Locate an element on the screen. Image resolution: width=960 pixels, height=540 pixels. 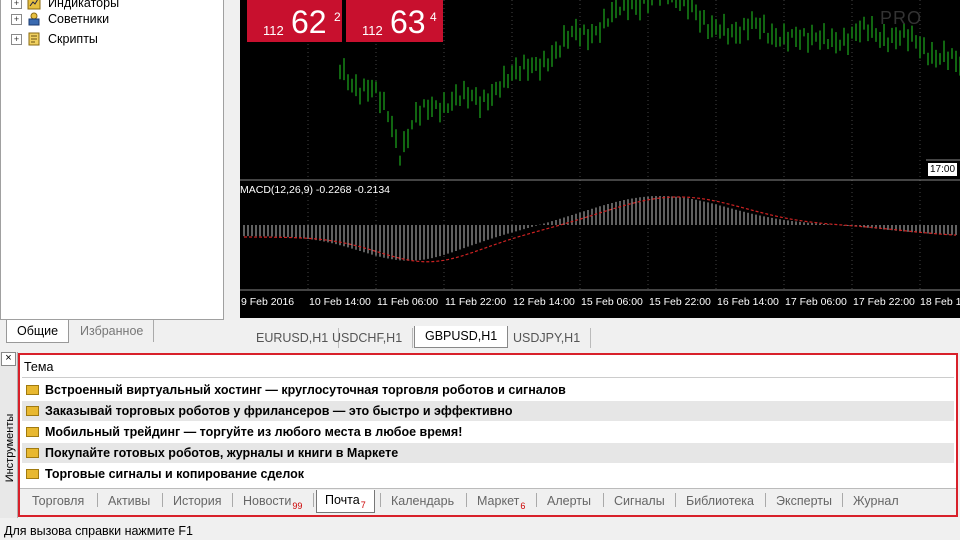
tab-label: История is located at coordinates (197, 501).